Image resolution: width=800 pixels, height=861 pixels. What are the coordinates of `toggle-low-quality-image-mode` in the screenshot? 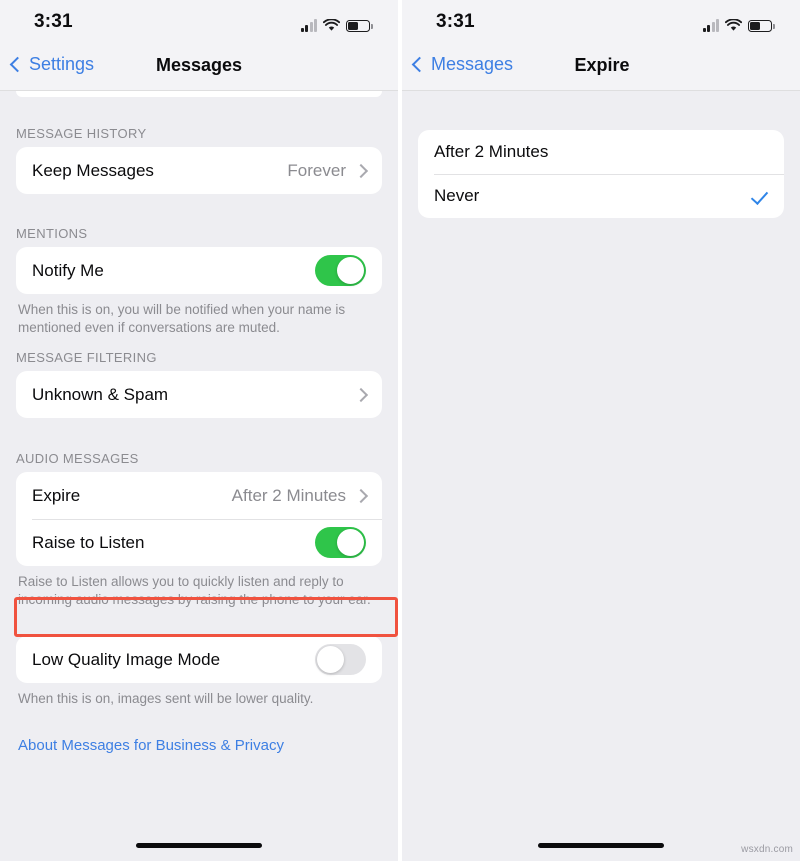 It's located at (340, 659).